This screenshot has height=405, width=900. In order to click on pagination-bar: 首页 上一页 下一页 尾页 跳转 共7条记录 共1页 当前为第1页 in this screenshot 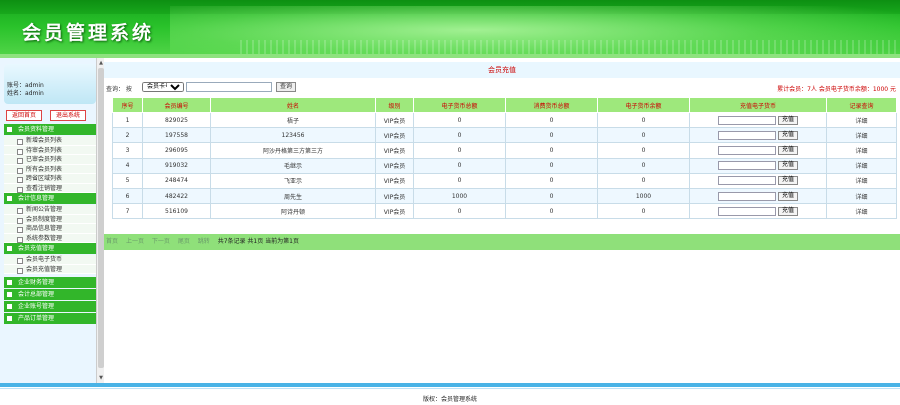, I will do `click(502, 242)`.